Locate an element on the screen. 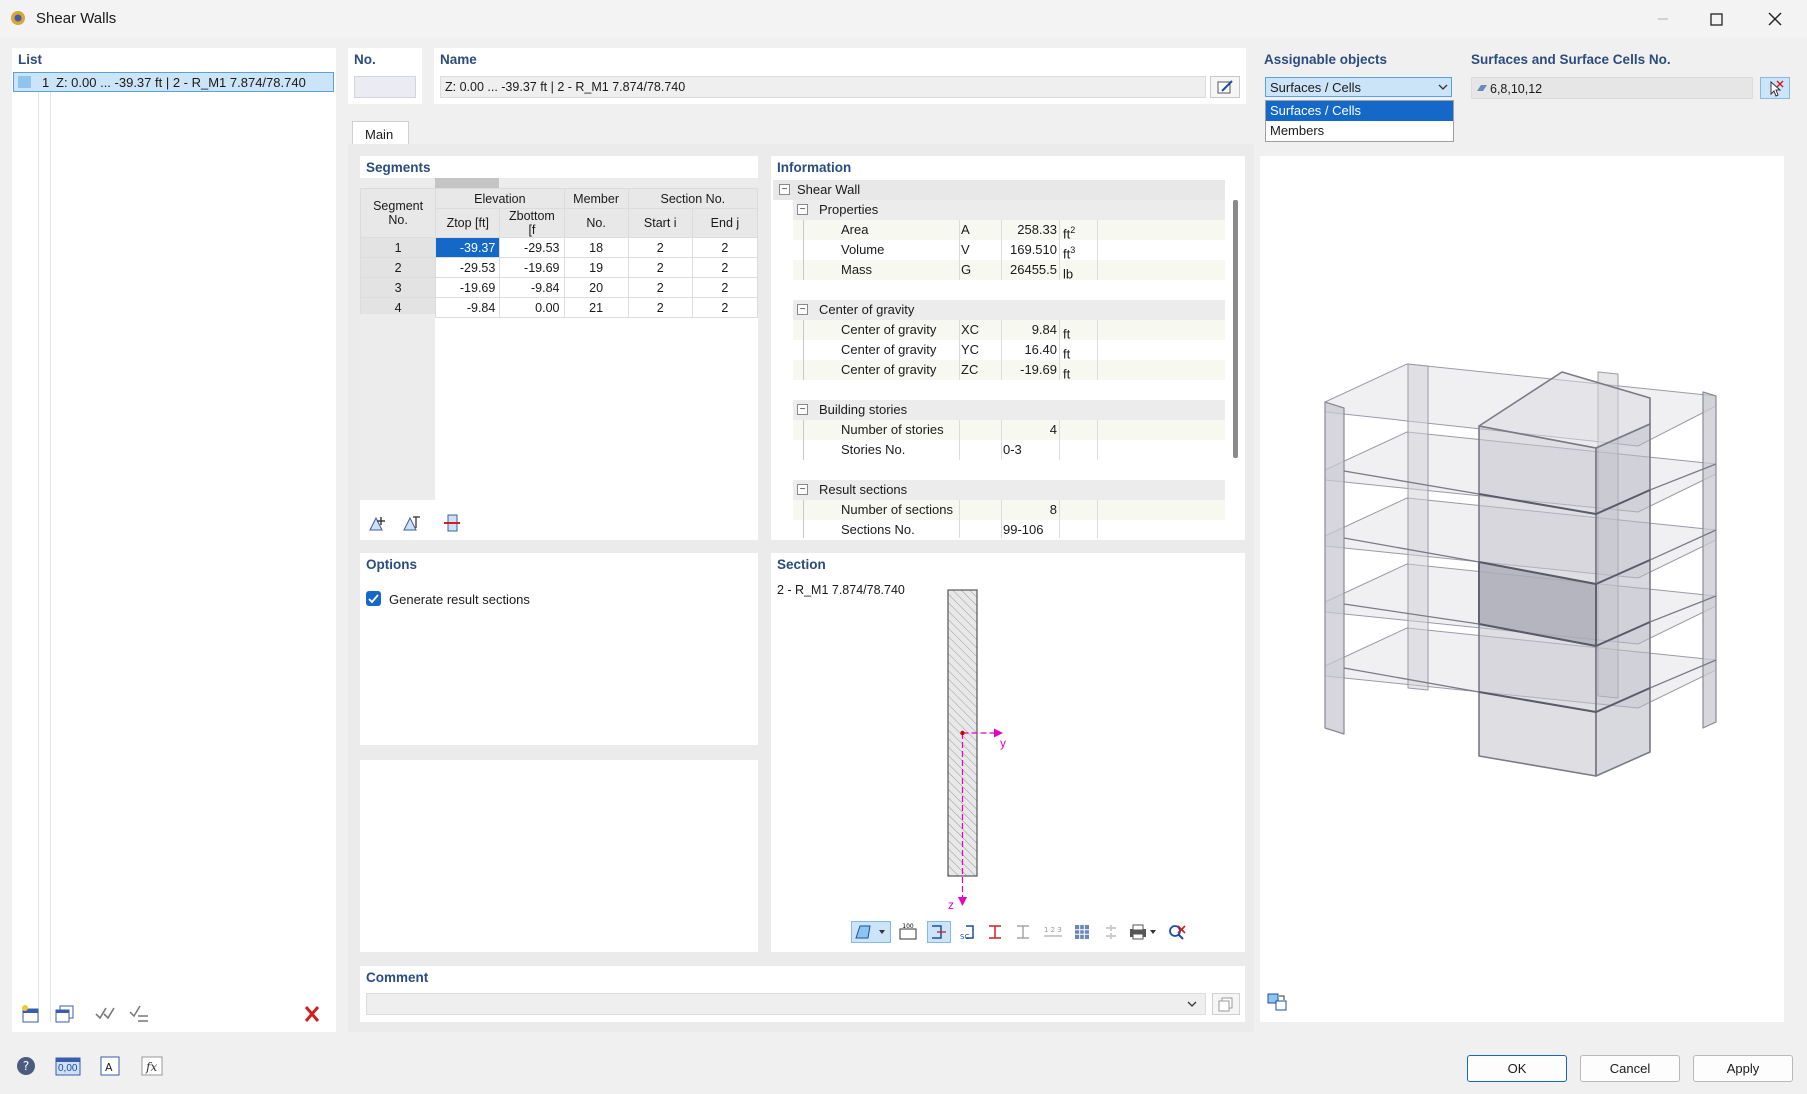 Image resolution: width=1807 pixels, height=1094 pixels. table-row: 1 -39.37 -29.53 18 2 2 is located at coordinates (559, 248).